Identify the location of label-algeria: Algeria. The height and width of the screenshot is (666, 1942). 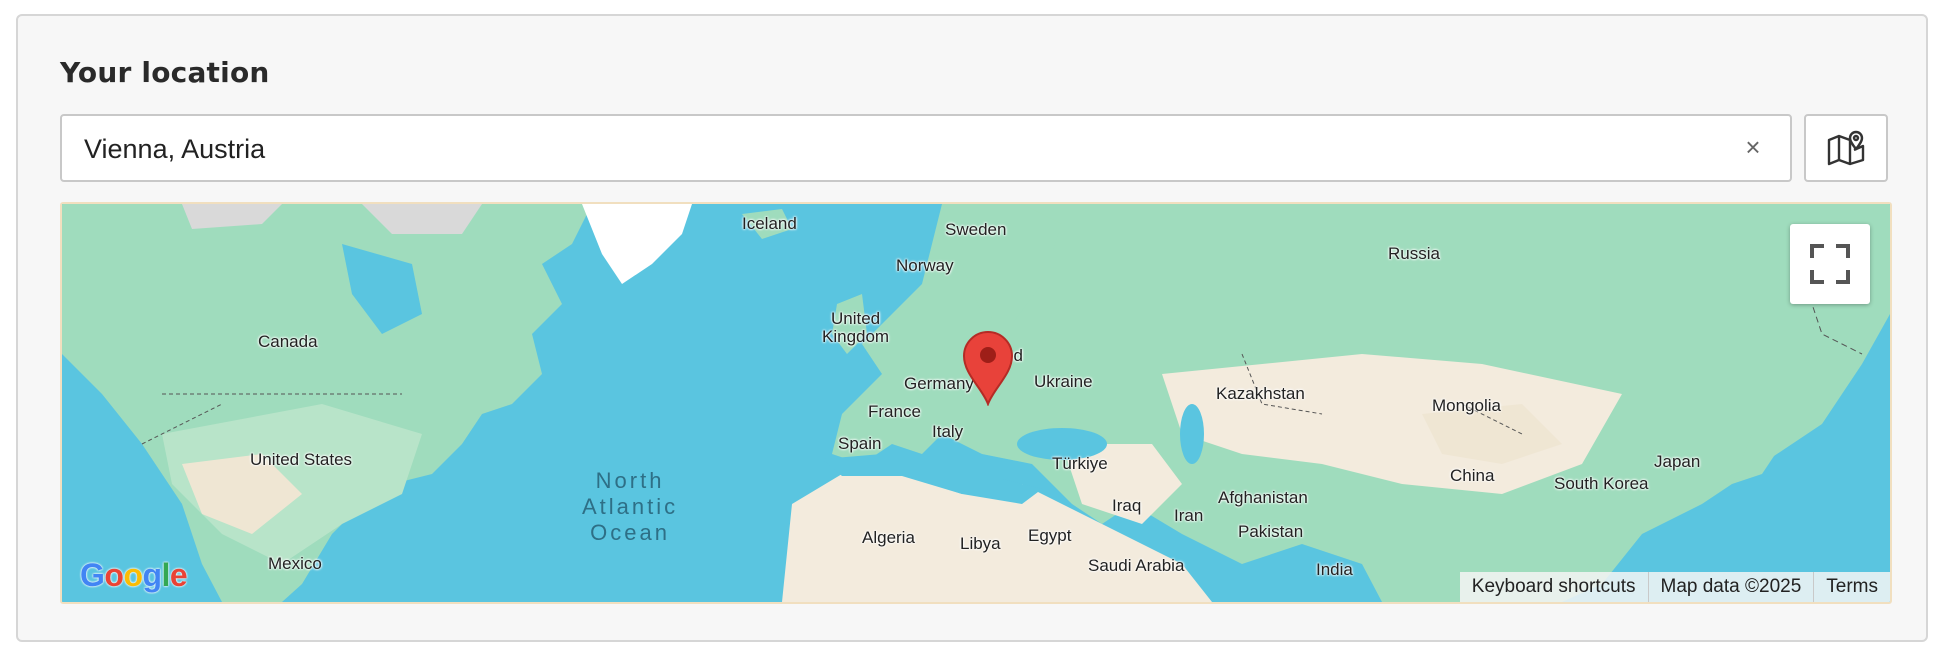
(888, 537).